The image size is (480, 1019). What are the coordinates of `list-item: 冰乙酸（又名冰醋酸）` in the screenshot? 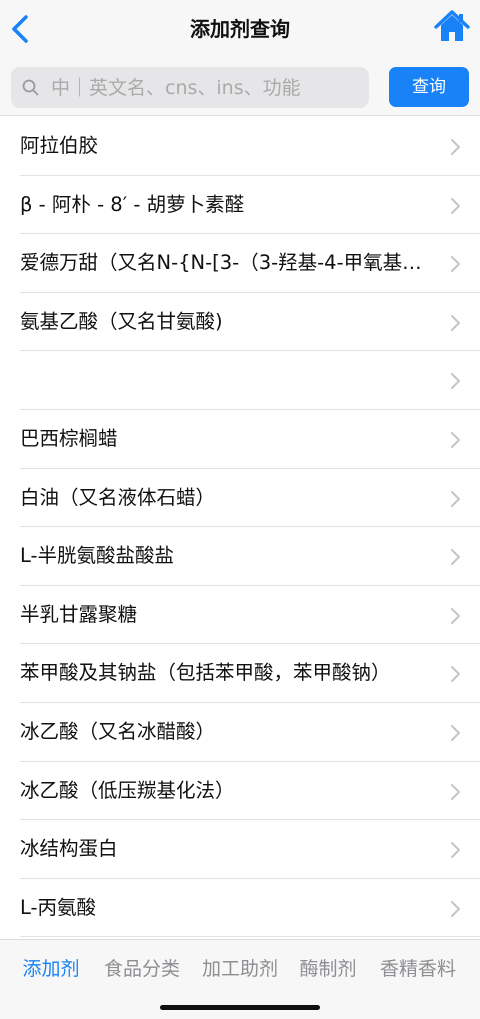 It's located at (240, 732).